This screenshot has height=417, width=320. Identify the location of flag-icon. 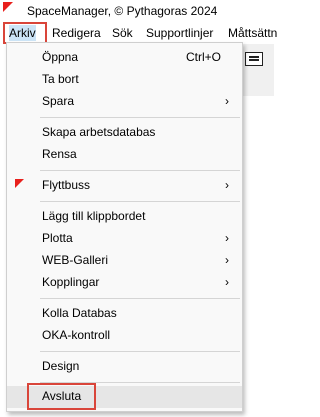
(19, 183).